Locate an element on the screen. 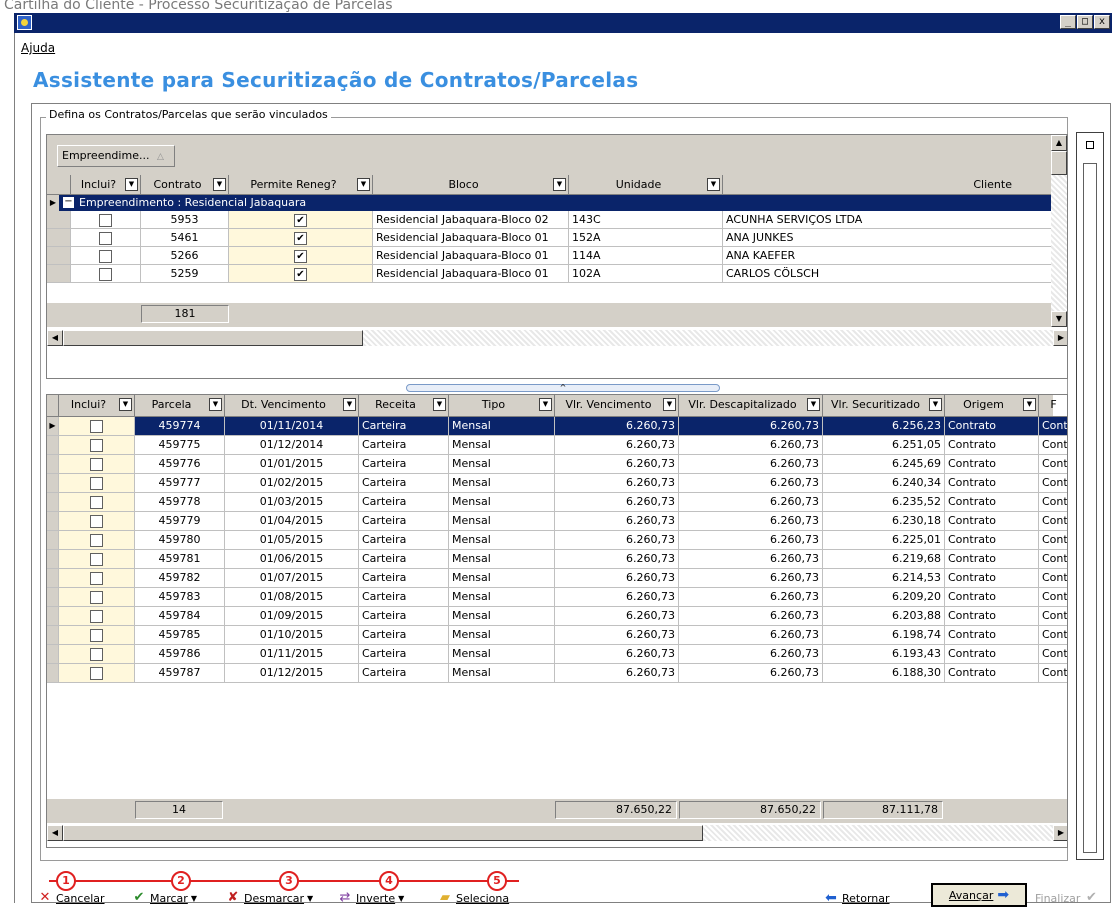  minimize-button: _ is located at coordinates (1068, 22).